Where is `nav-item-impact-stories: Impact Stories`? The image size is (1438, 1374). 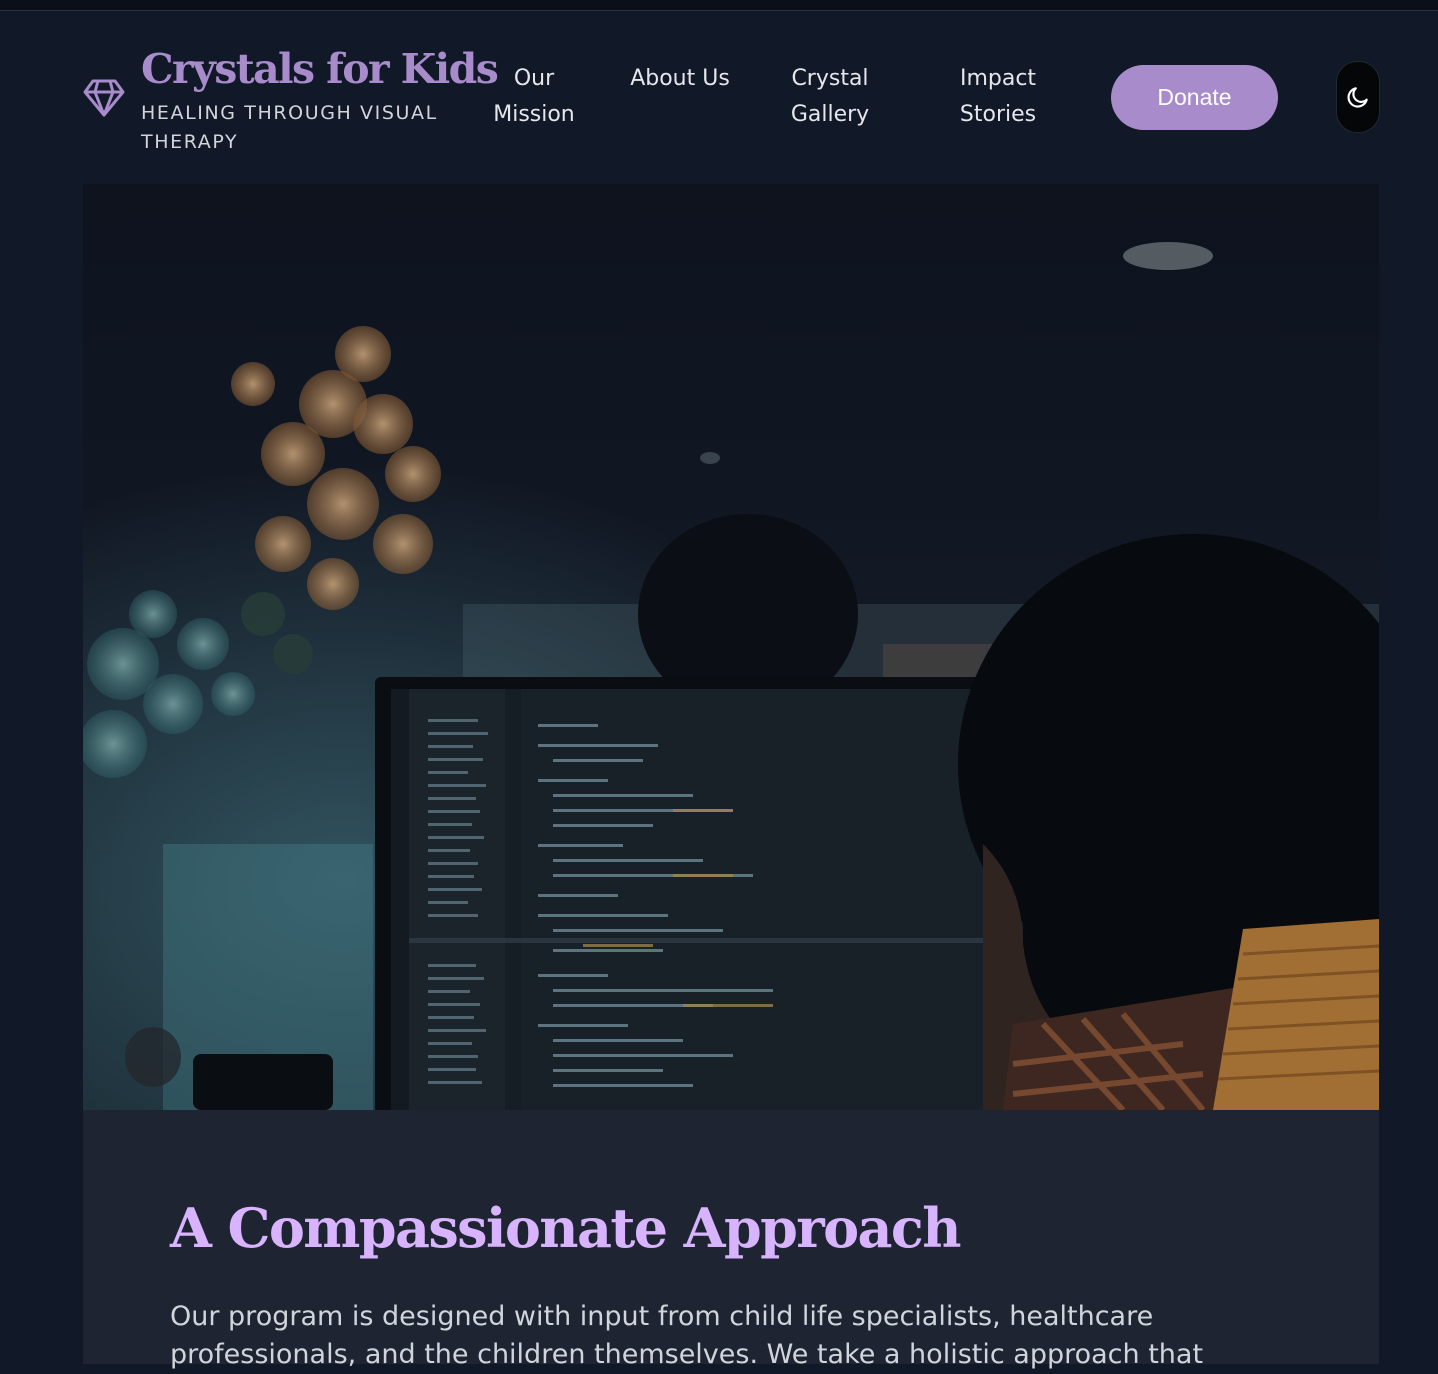
nav-item-impact-stories: Impact Stories is located at coordinates (998, 97).